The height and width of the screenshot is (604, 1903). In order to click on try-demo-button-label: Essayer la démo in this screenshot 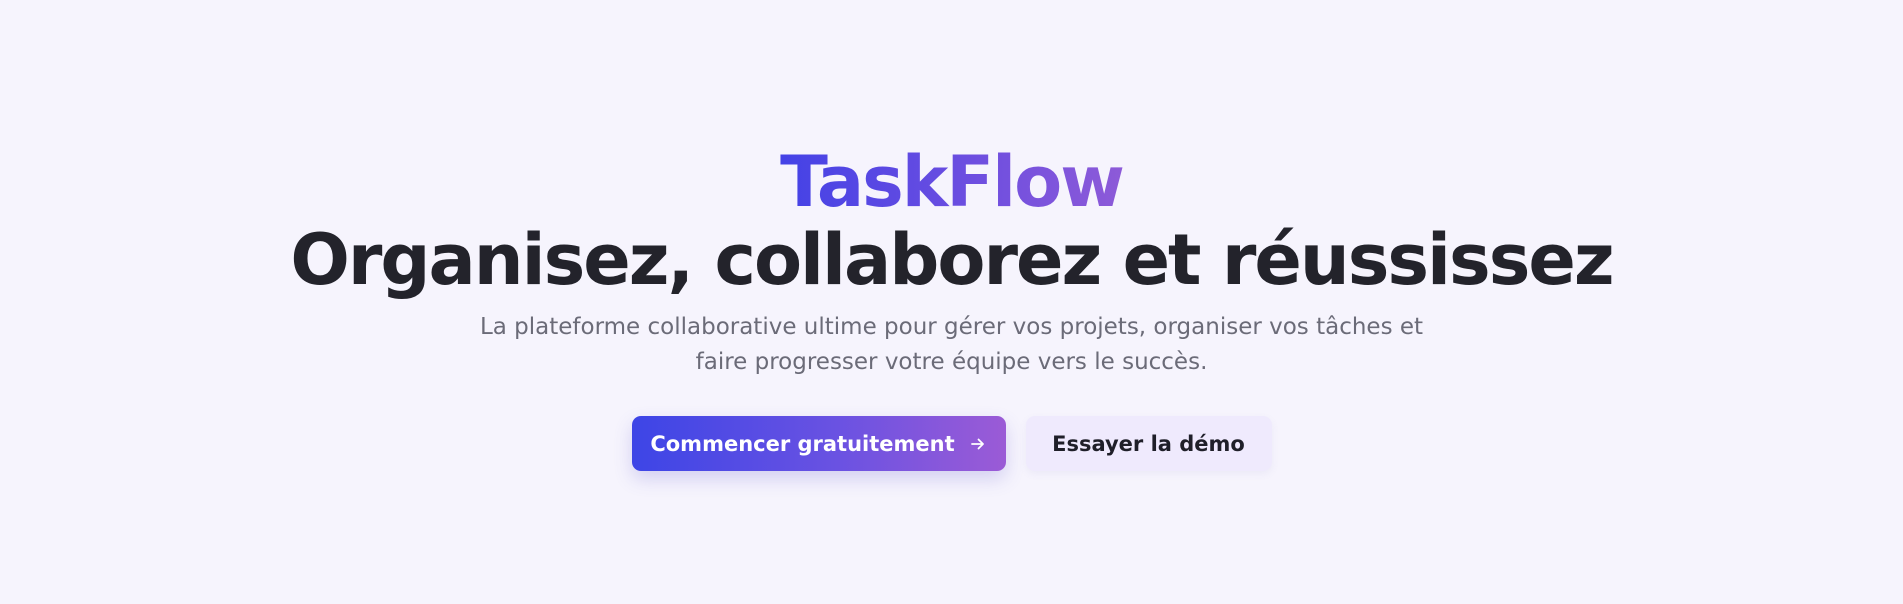, I will do `click(1148, 443)`.